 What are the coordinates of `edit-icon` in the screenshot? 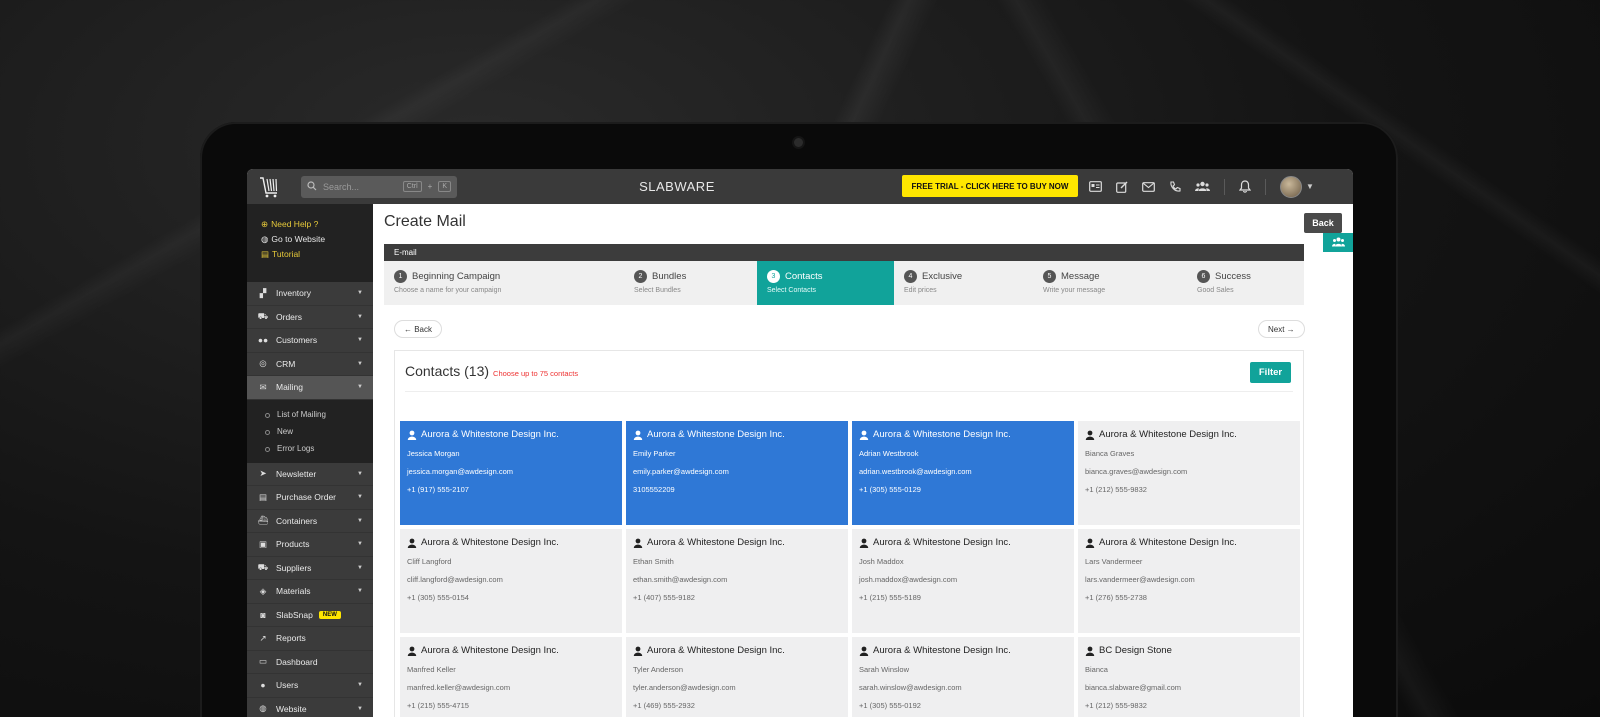 It's located at (1122, 187).